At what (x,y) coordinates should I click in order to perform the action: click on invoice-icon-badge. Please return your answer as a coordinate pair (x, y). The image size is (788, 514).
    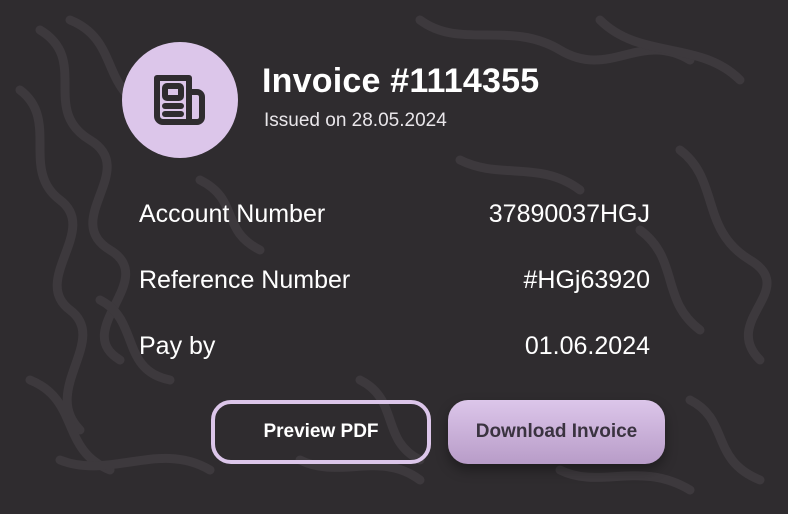
    Looking at the image, I should click on (180, 100).